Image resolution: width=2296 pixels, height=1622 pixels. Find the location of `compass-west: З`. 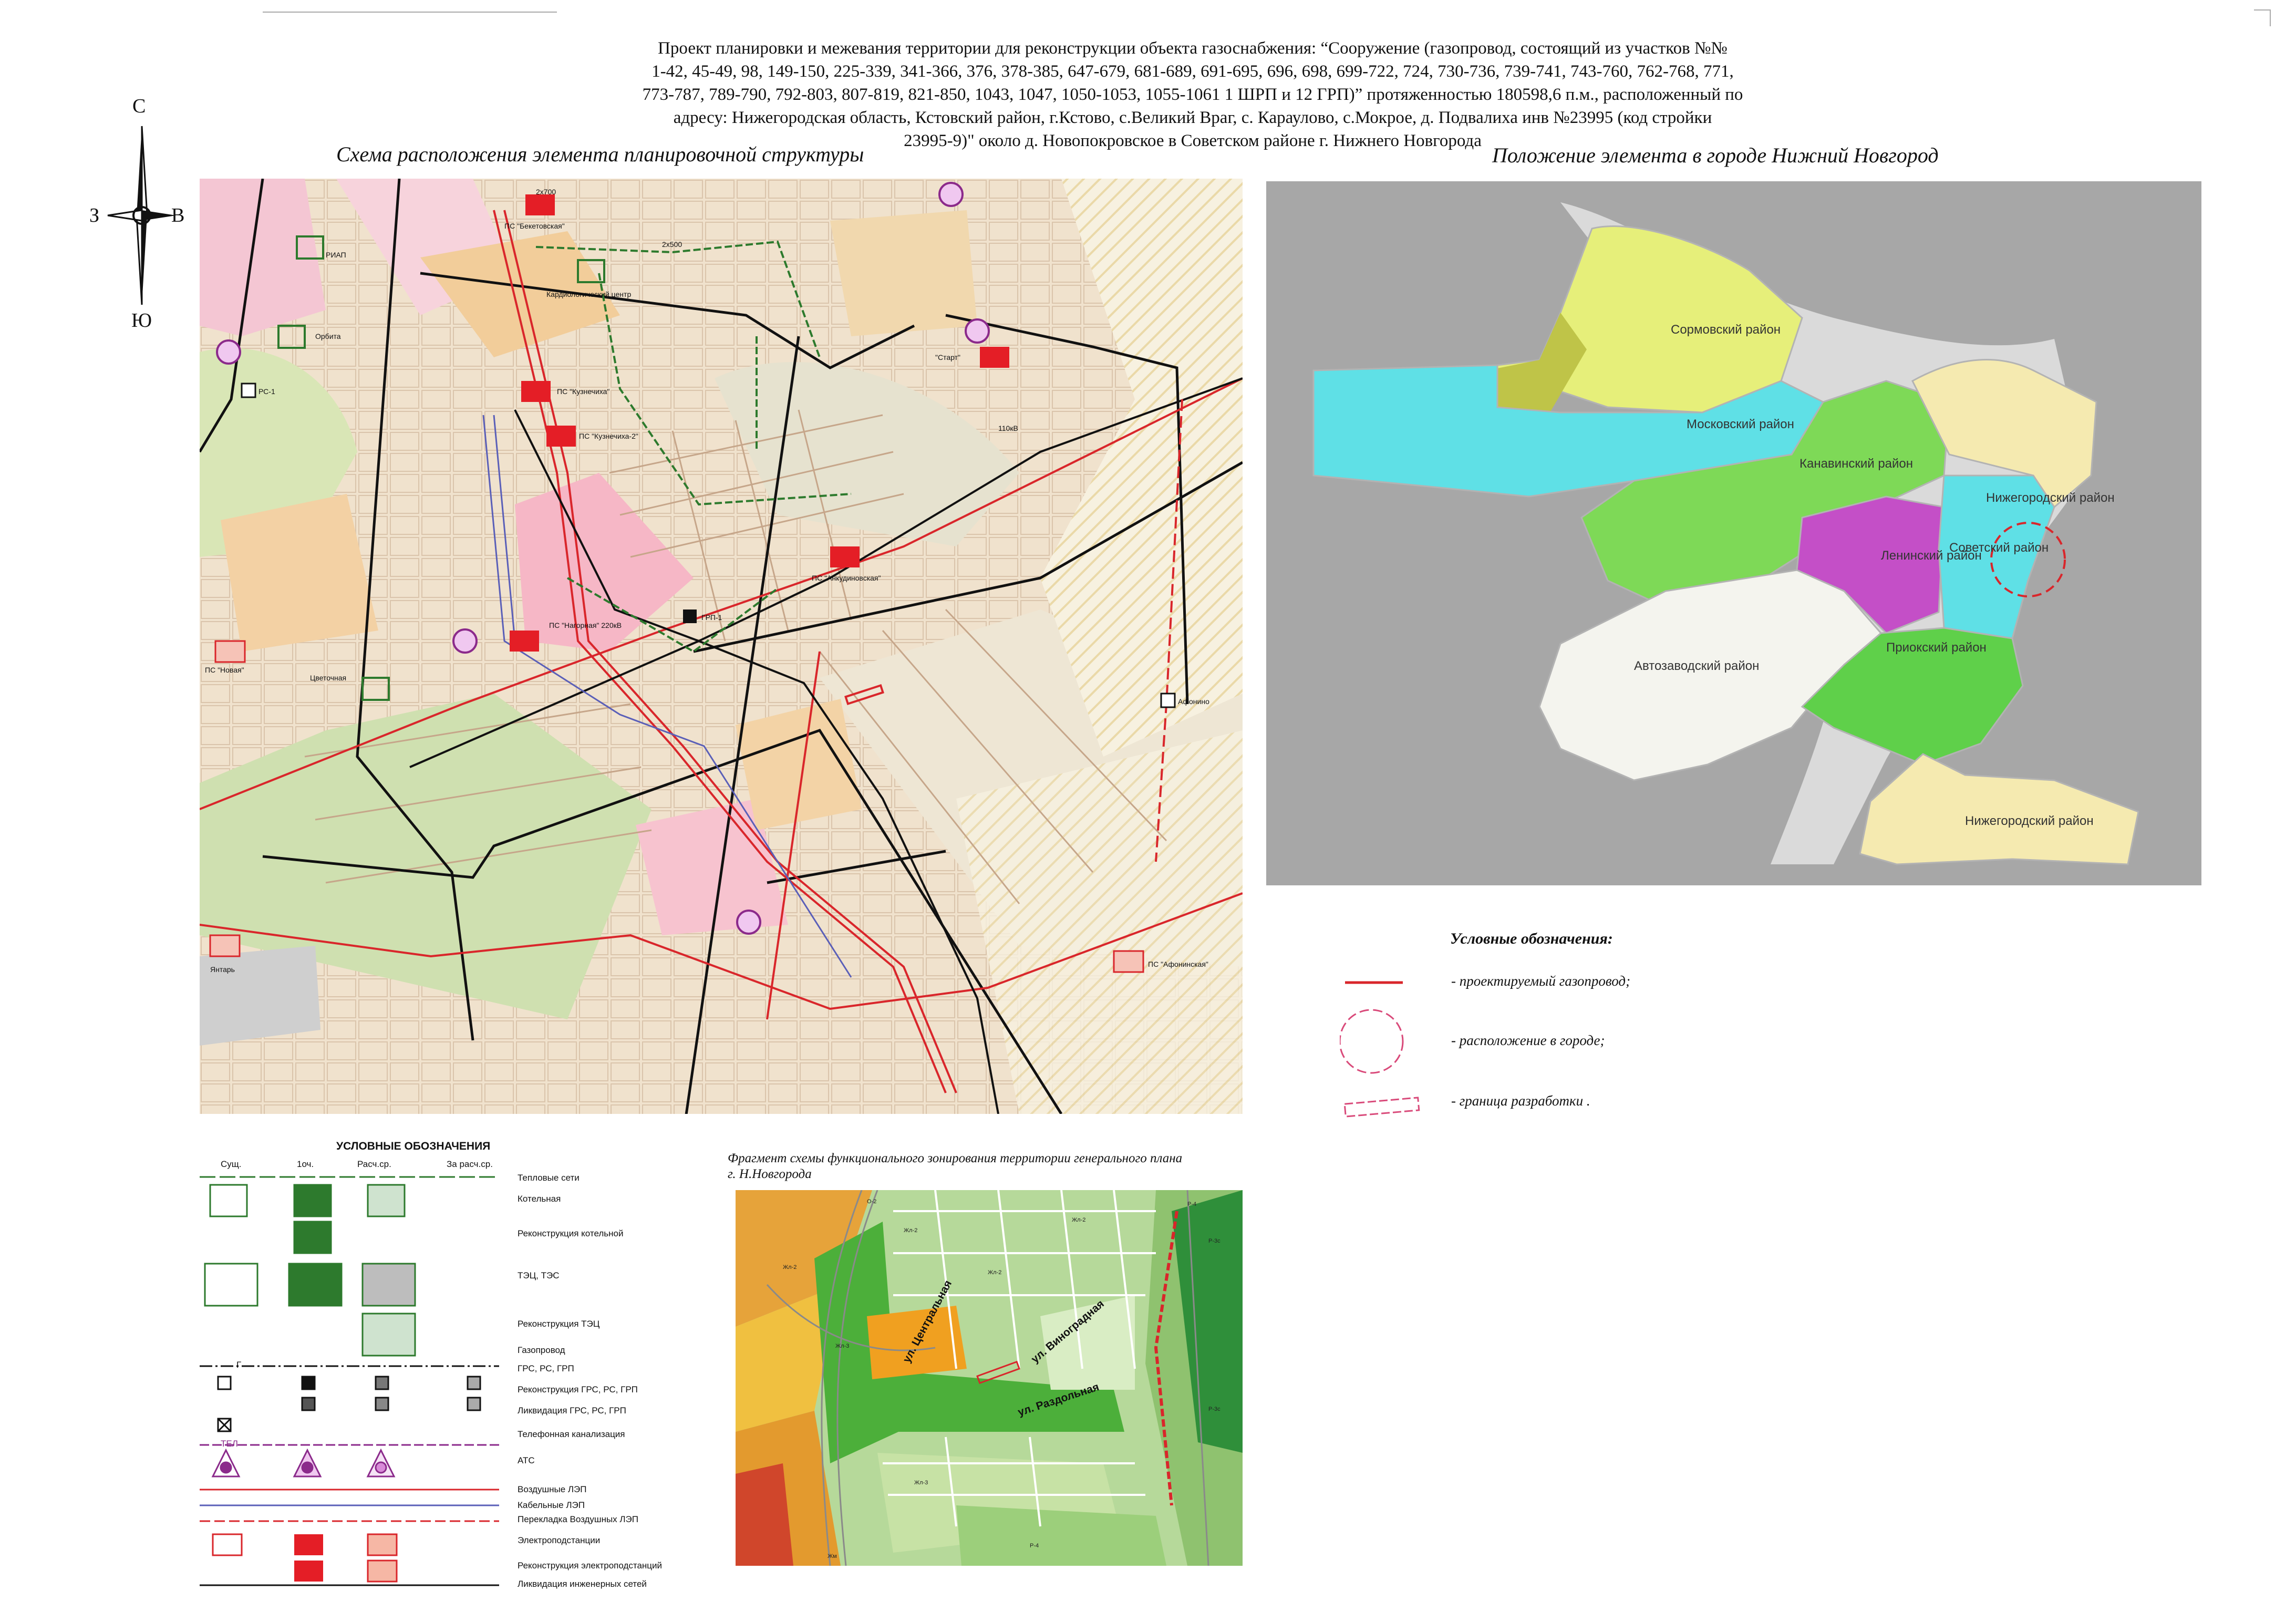

compass-west: З is located at coordinates (95, 215).